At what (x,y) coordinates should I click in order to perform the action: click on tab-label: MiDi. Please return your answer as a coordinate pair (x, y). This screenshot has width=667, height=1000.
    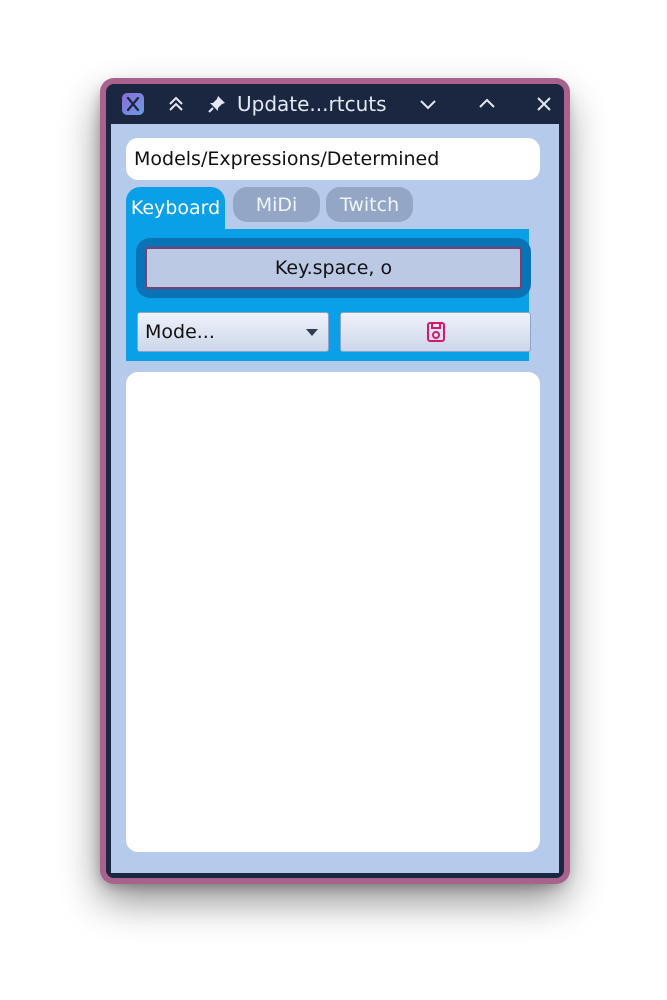
    Looking at the image, I should click on (276, 204).